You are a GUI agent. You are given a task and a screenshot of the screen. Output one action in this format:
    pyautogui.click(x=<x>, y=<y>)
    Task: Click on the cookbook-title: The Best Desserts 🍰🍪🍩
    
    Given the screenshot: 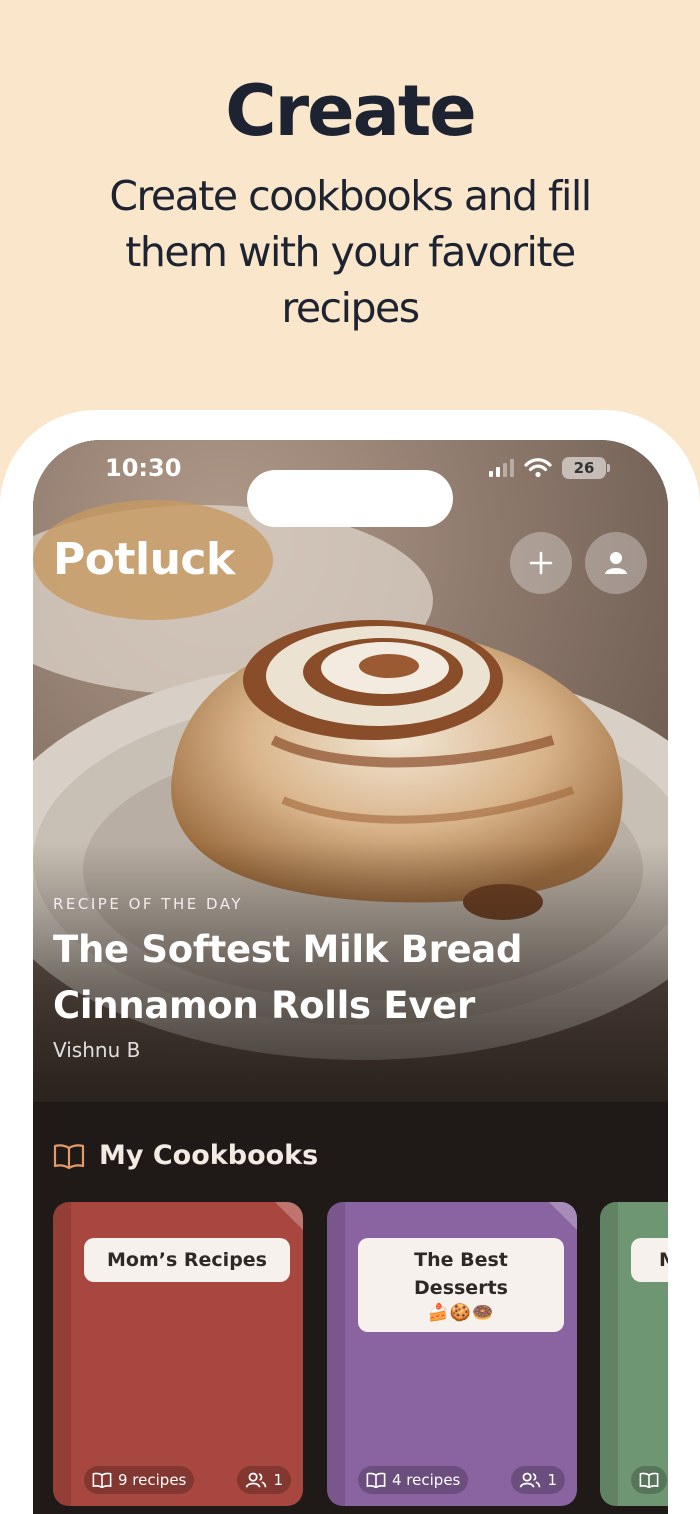 What is the action you would take?
    pyautogui.click(x=461, y=1285)
    